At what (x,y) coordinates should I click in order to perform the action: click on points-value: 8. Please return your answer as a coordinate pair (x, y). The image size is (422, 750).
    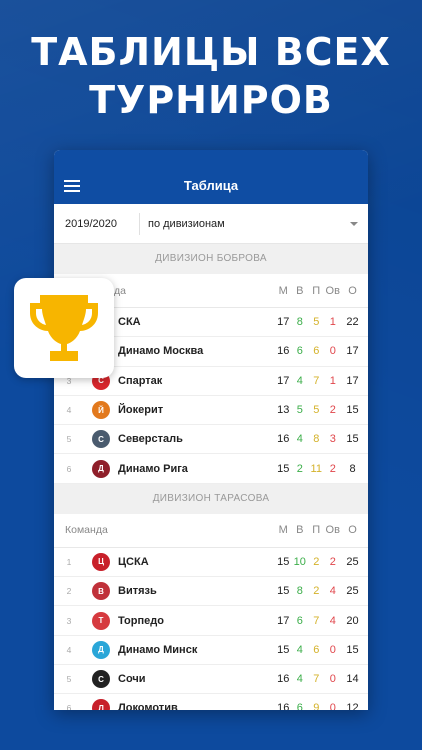
    Looking at the image, I should click on (352, 468).